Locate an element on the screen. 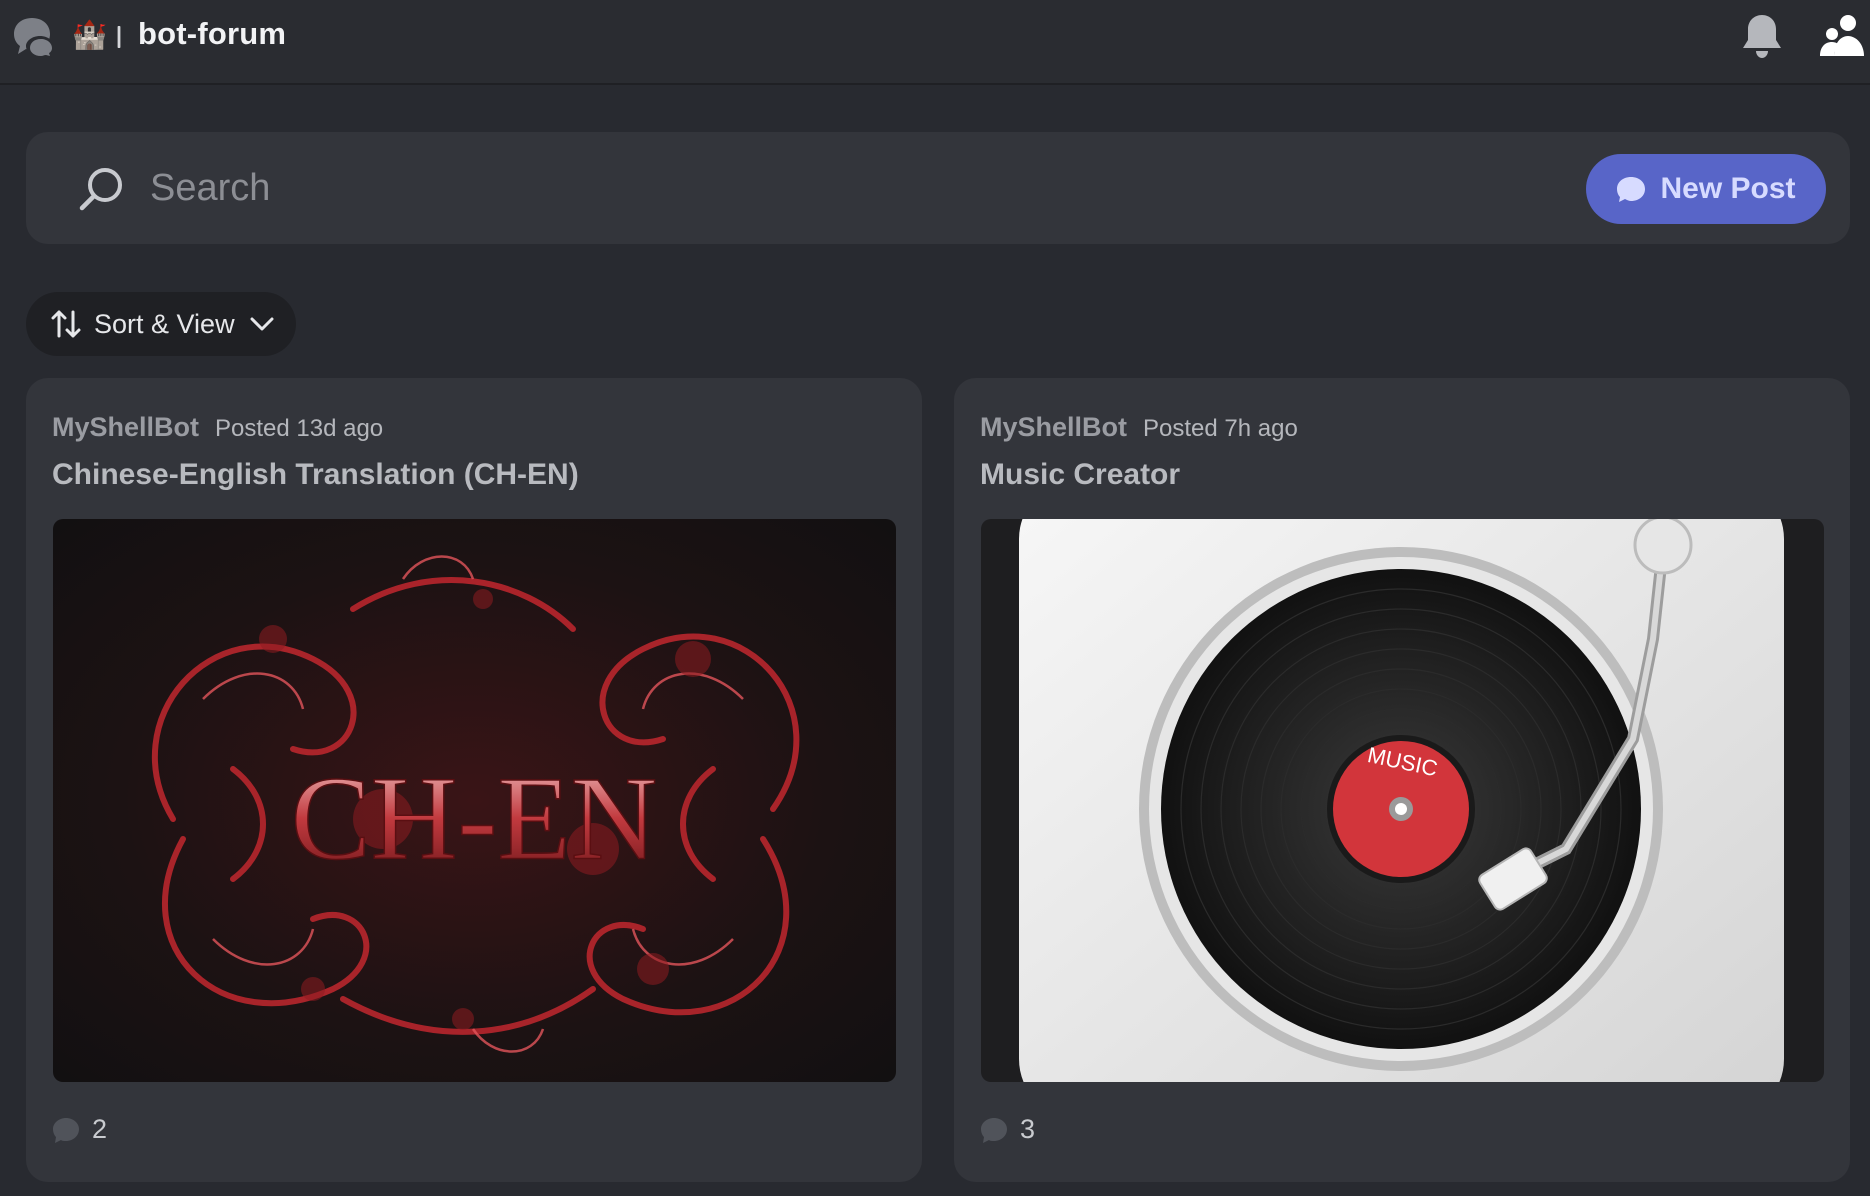  new-post-button: New Post is located at coordinates (1706, 189).